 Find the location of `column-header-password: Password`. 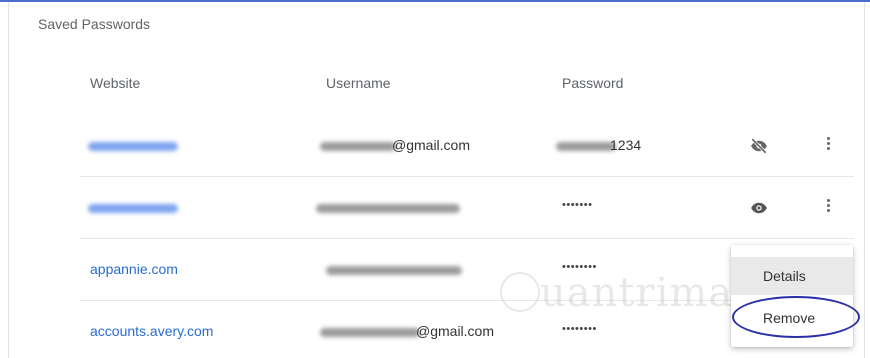

column-header-password: Password is located at coordinates (593, 83).